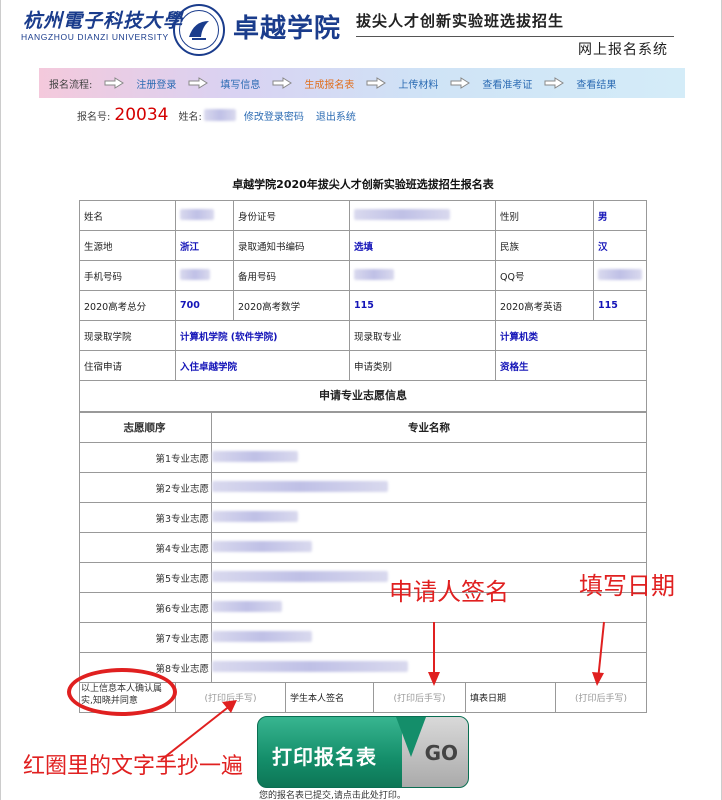  I want to click on go-label: GO, so click(441, 753).